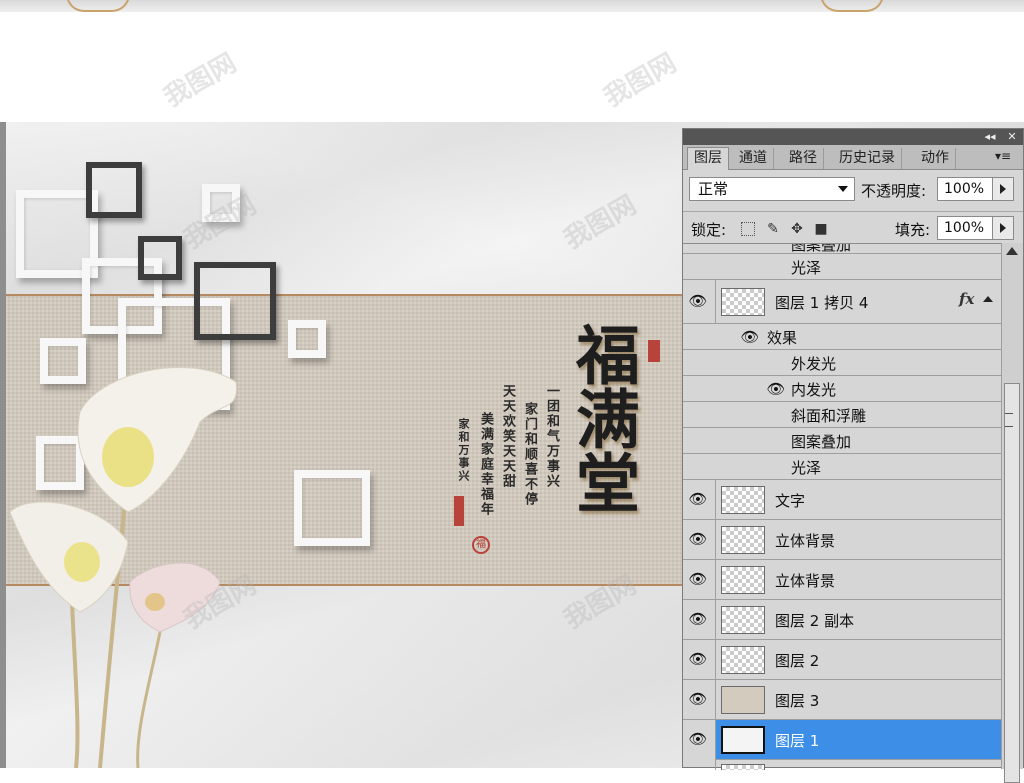 The height and width of the screenshot is (783, 1024). Describe the element at coordinates (713, 189) in the screenshot. I see `blend-mode-value: 正常` at that location.